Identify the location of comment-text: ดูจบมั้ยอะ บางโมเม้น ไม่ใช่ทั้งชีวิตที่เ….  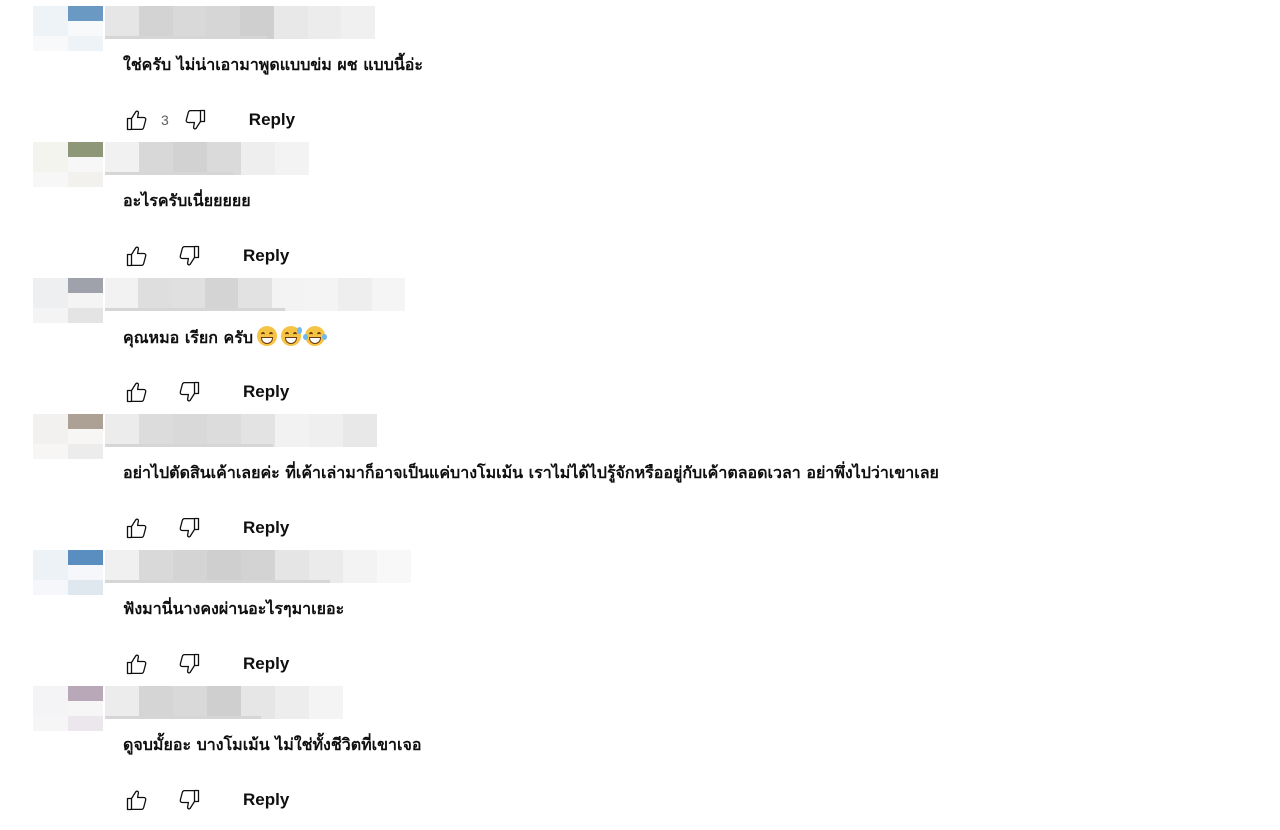
(272, 745).